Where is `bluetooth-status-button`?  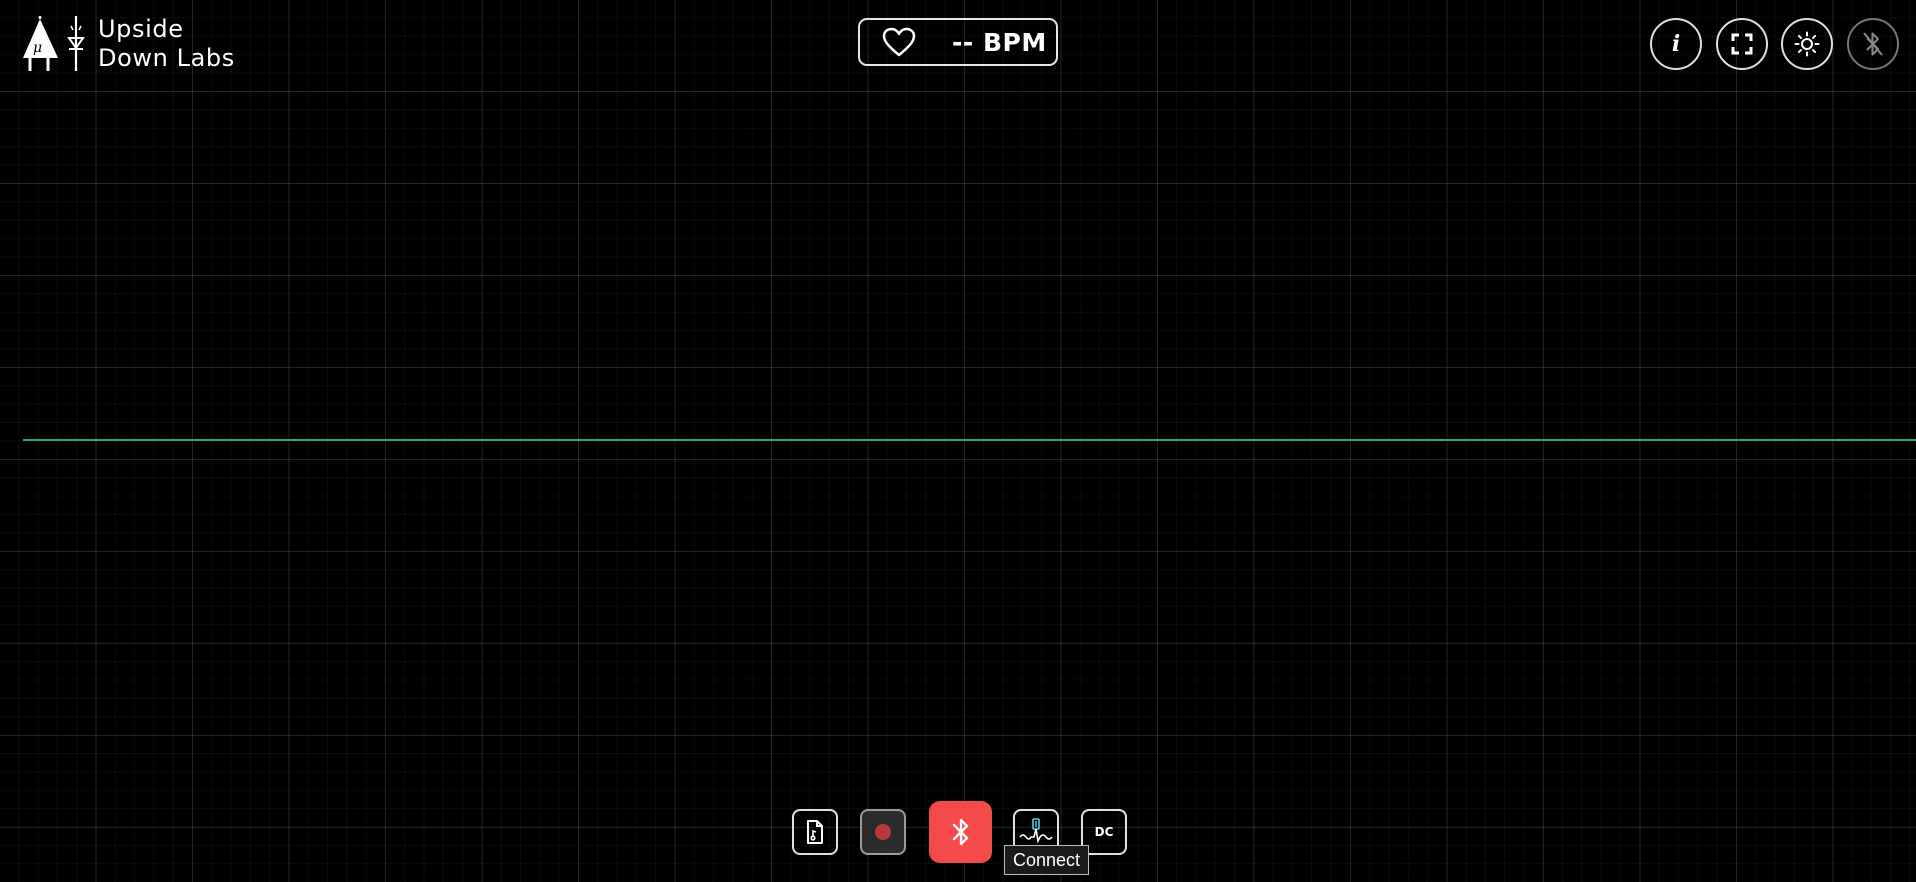
bluetooth-status-button is located at coordinates (1873, 44).